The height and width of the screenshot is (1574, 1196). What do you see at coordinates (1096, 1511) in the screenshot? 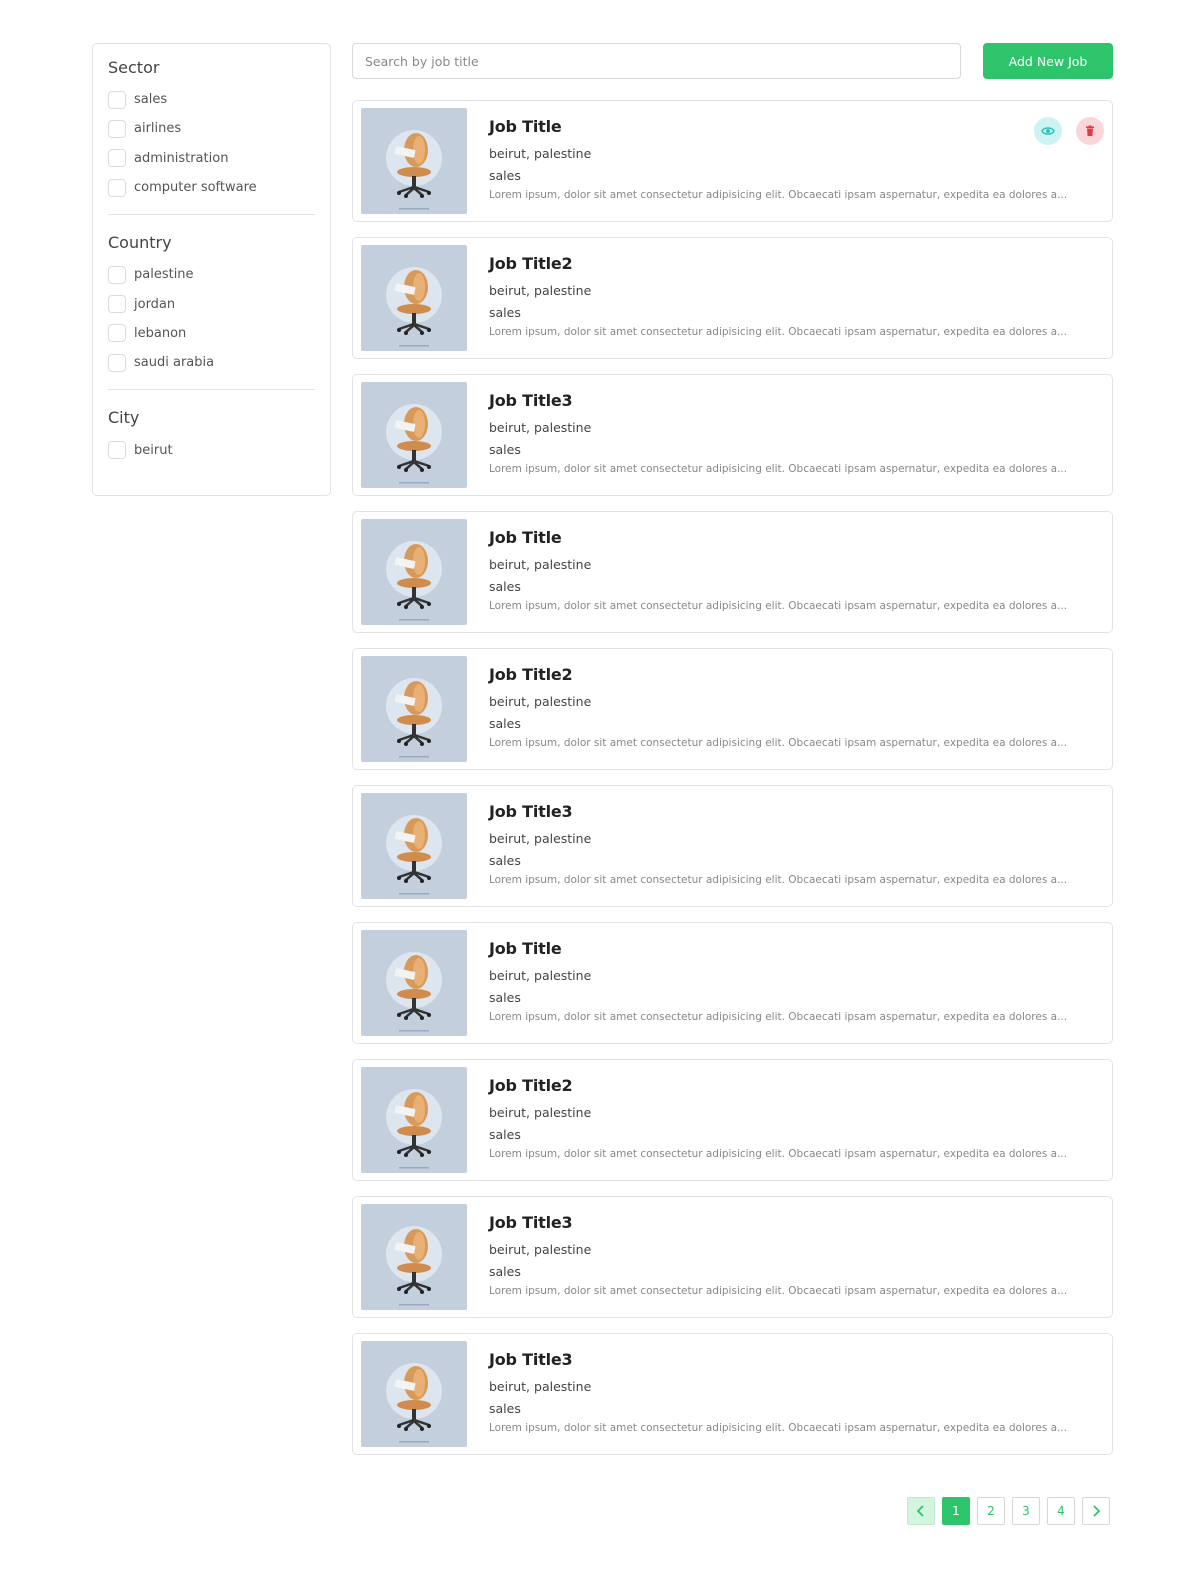
I see `next-page-button` at bounding box center [1096, 1511].